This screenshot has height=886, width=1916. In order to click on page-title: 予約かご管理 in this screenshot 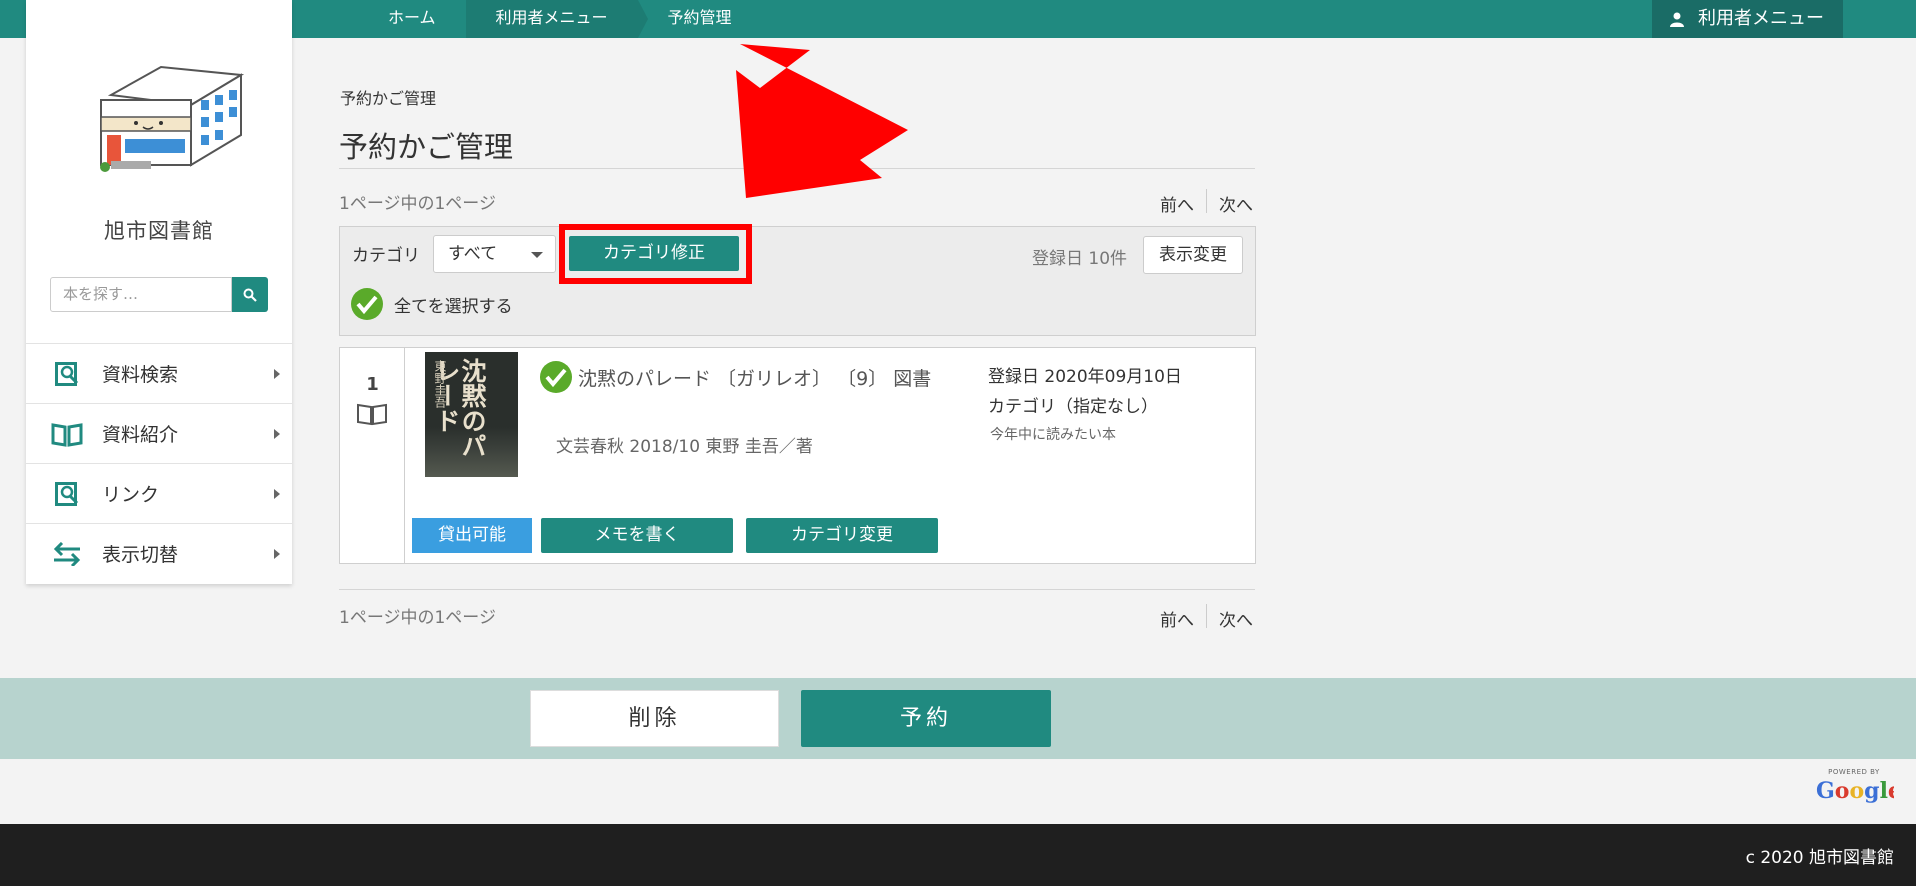, I will do `click(426, 147)`.